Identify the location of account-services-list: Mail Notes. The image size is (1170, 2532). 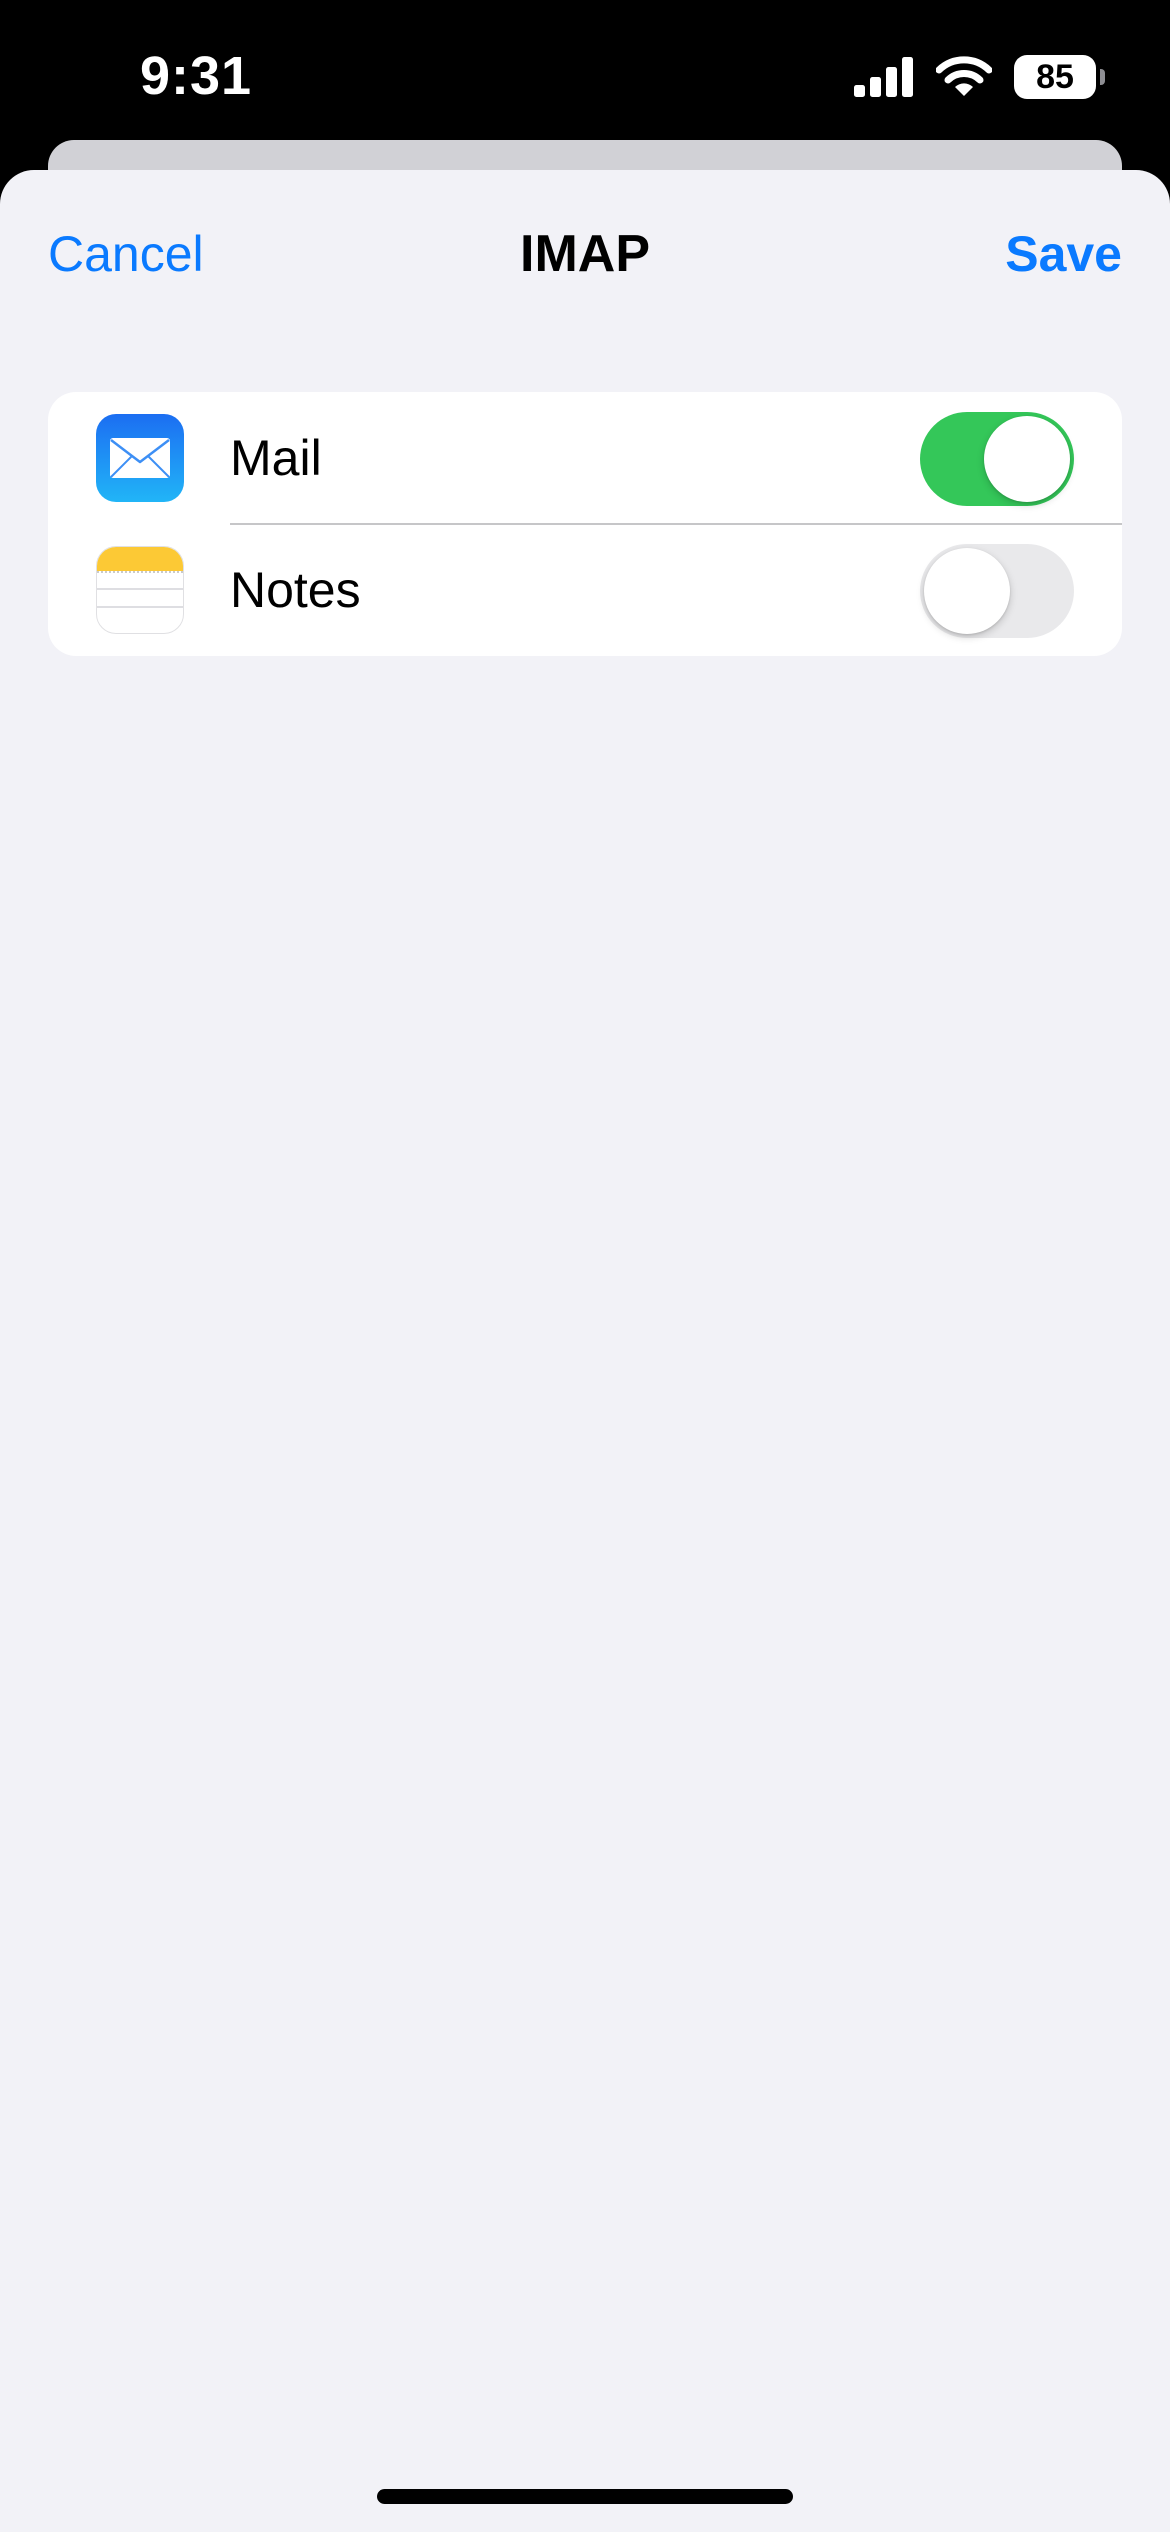
(585, 524).